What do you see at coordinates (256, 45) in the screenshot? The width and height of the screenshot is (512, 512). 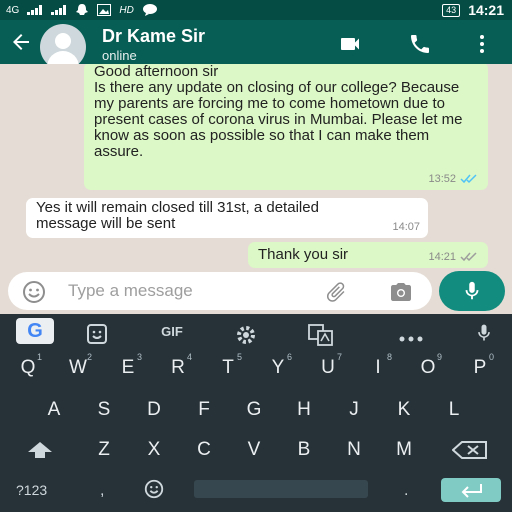 I see `chat-header: Dr Kame Sir online` at bounding box center [256, 45].